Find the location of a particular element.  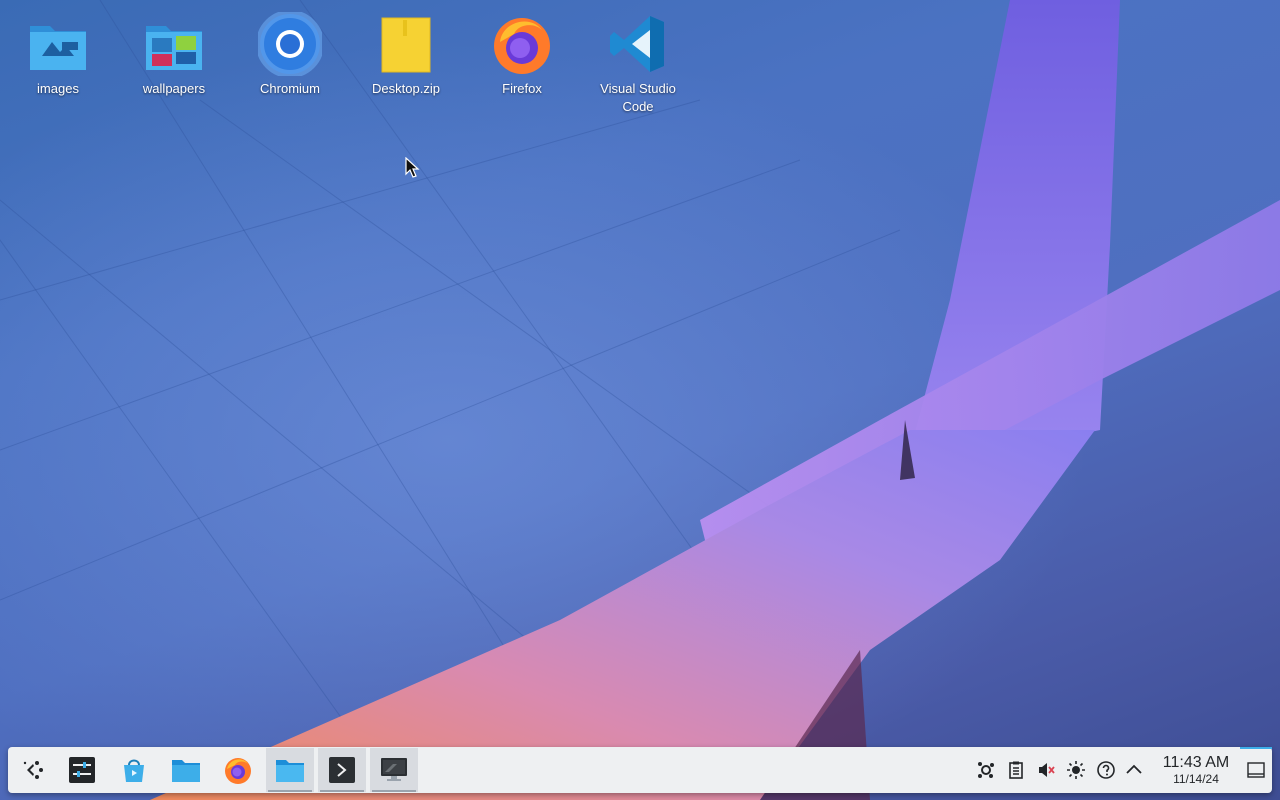

brightness-icon is located at coordinates (1076, 770).